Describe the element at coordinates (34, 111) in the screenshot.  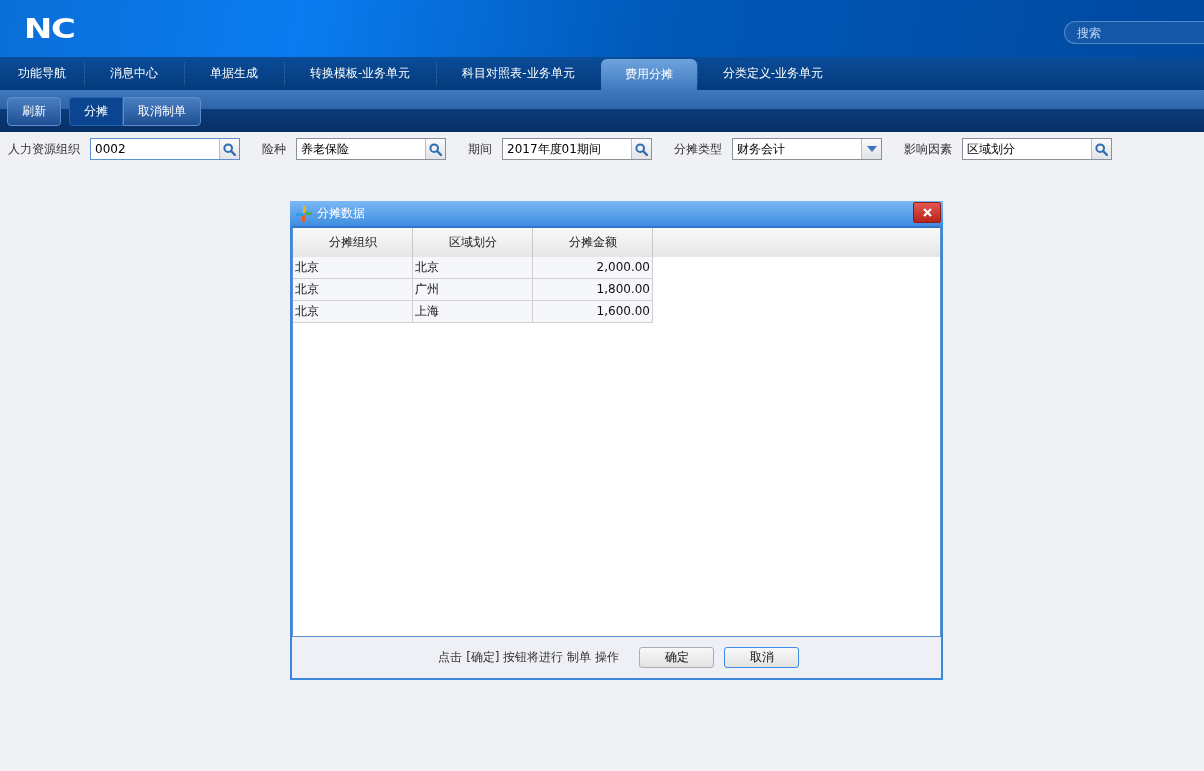
I see `toolbar-button: 刷新` at that location.